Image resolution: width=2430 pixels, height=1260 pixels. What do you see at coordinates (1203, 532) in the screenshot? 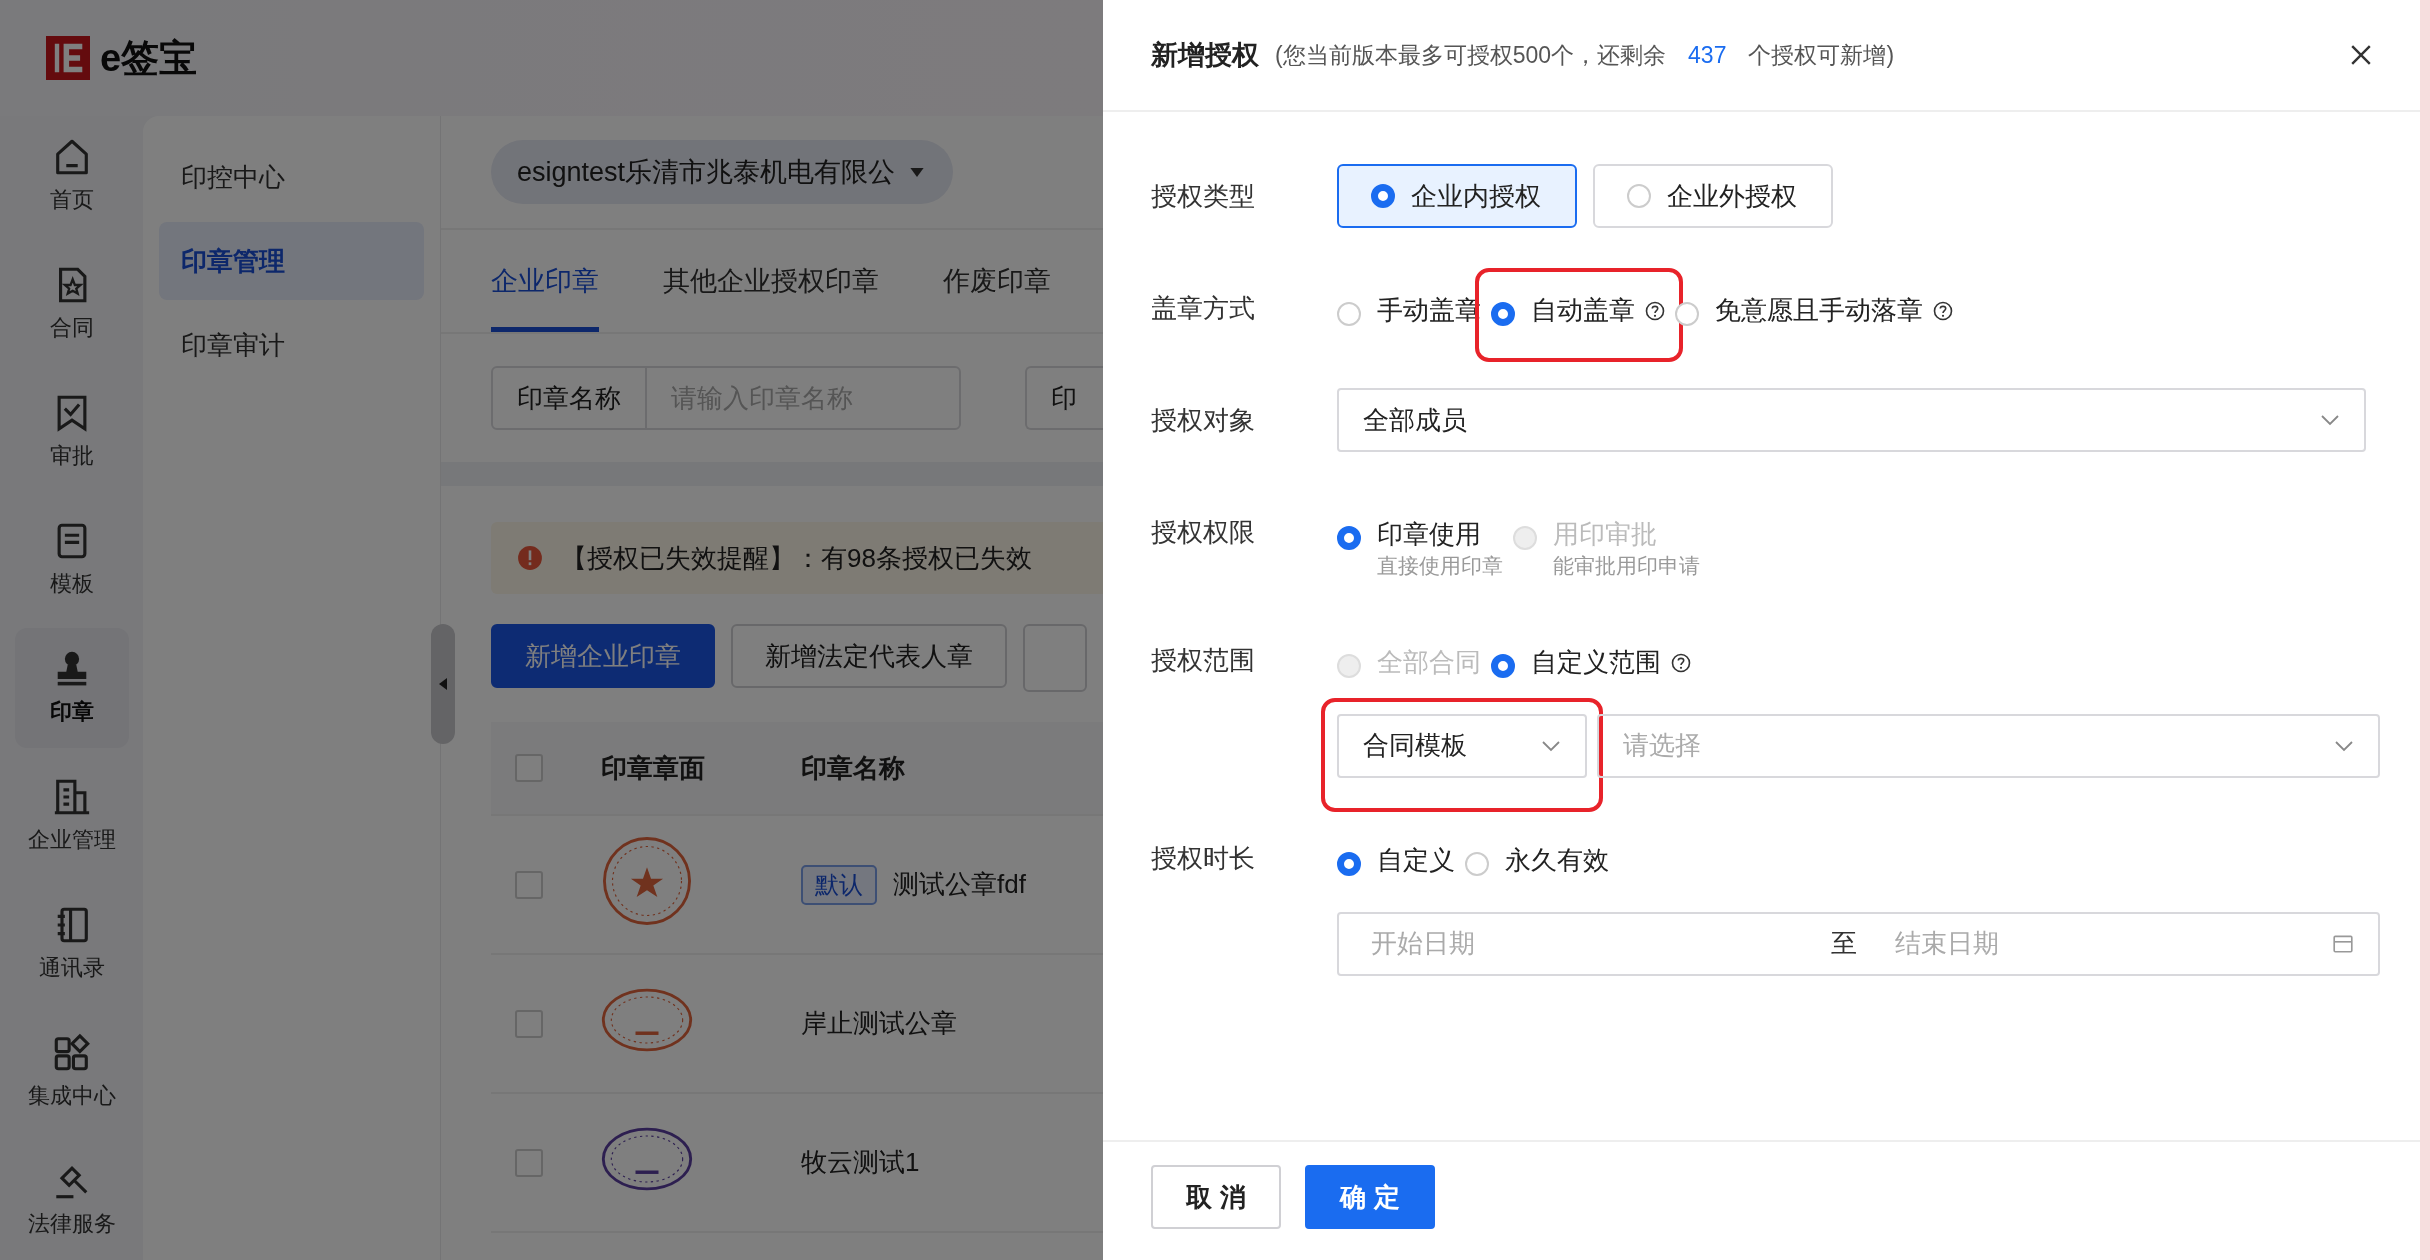
I see `field-label: 授权权限` at bounding box center [1203, 532].